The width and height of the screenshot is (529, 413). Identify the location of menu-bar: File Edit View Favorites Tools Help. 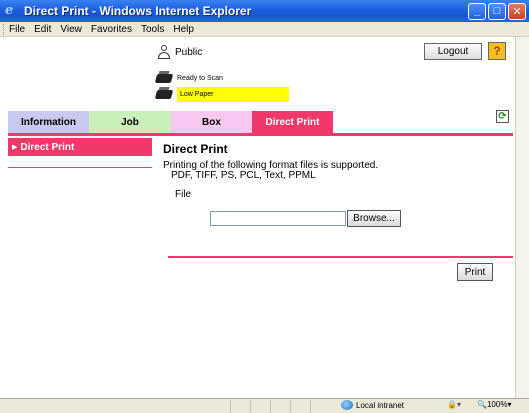
(264, 29).